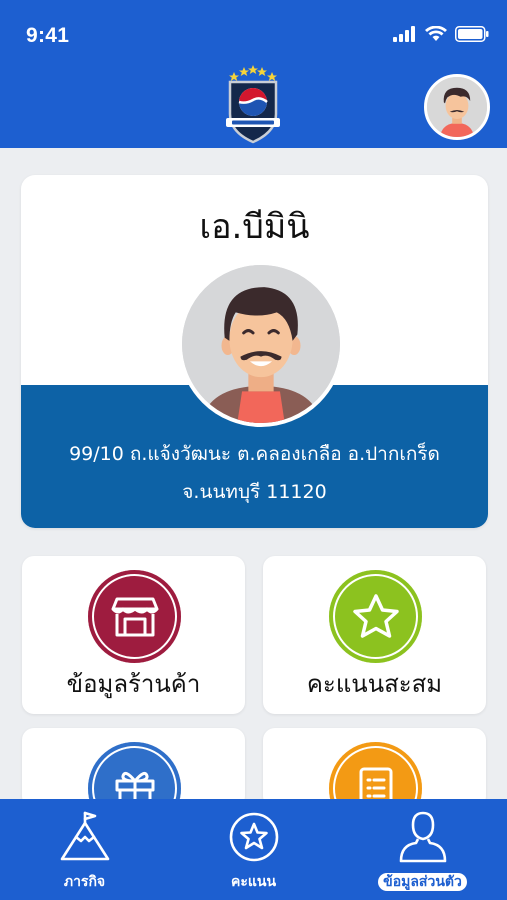  I want to click on star-icon-circle, so click(375, 616).